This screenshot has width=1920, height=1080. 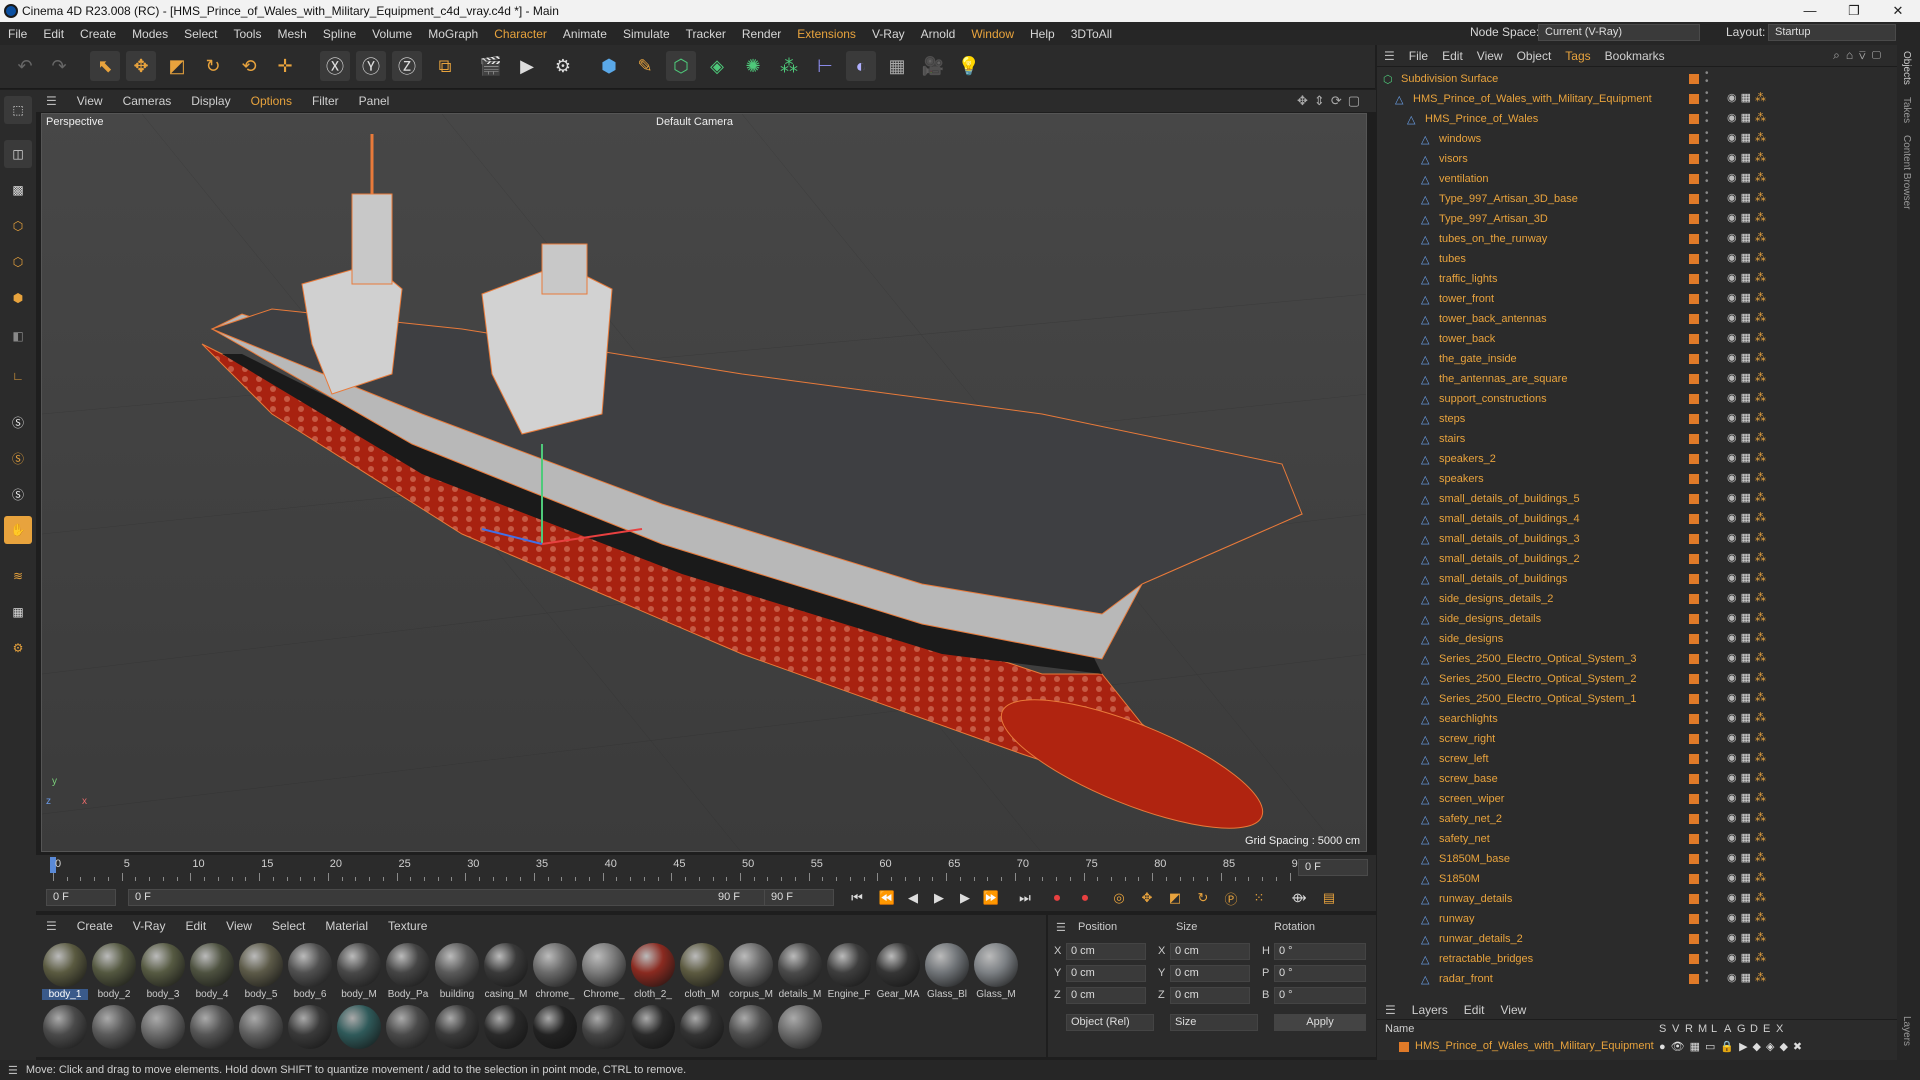 What do you see at coordinates (1496, 599) in the screenshot?
I see `object-name: side_designs_details_2` at bounding box center [1496, 599].